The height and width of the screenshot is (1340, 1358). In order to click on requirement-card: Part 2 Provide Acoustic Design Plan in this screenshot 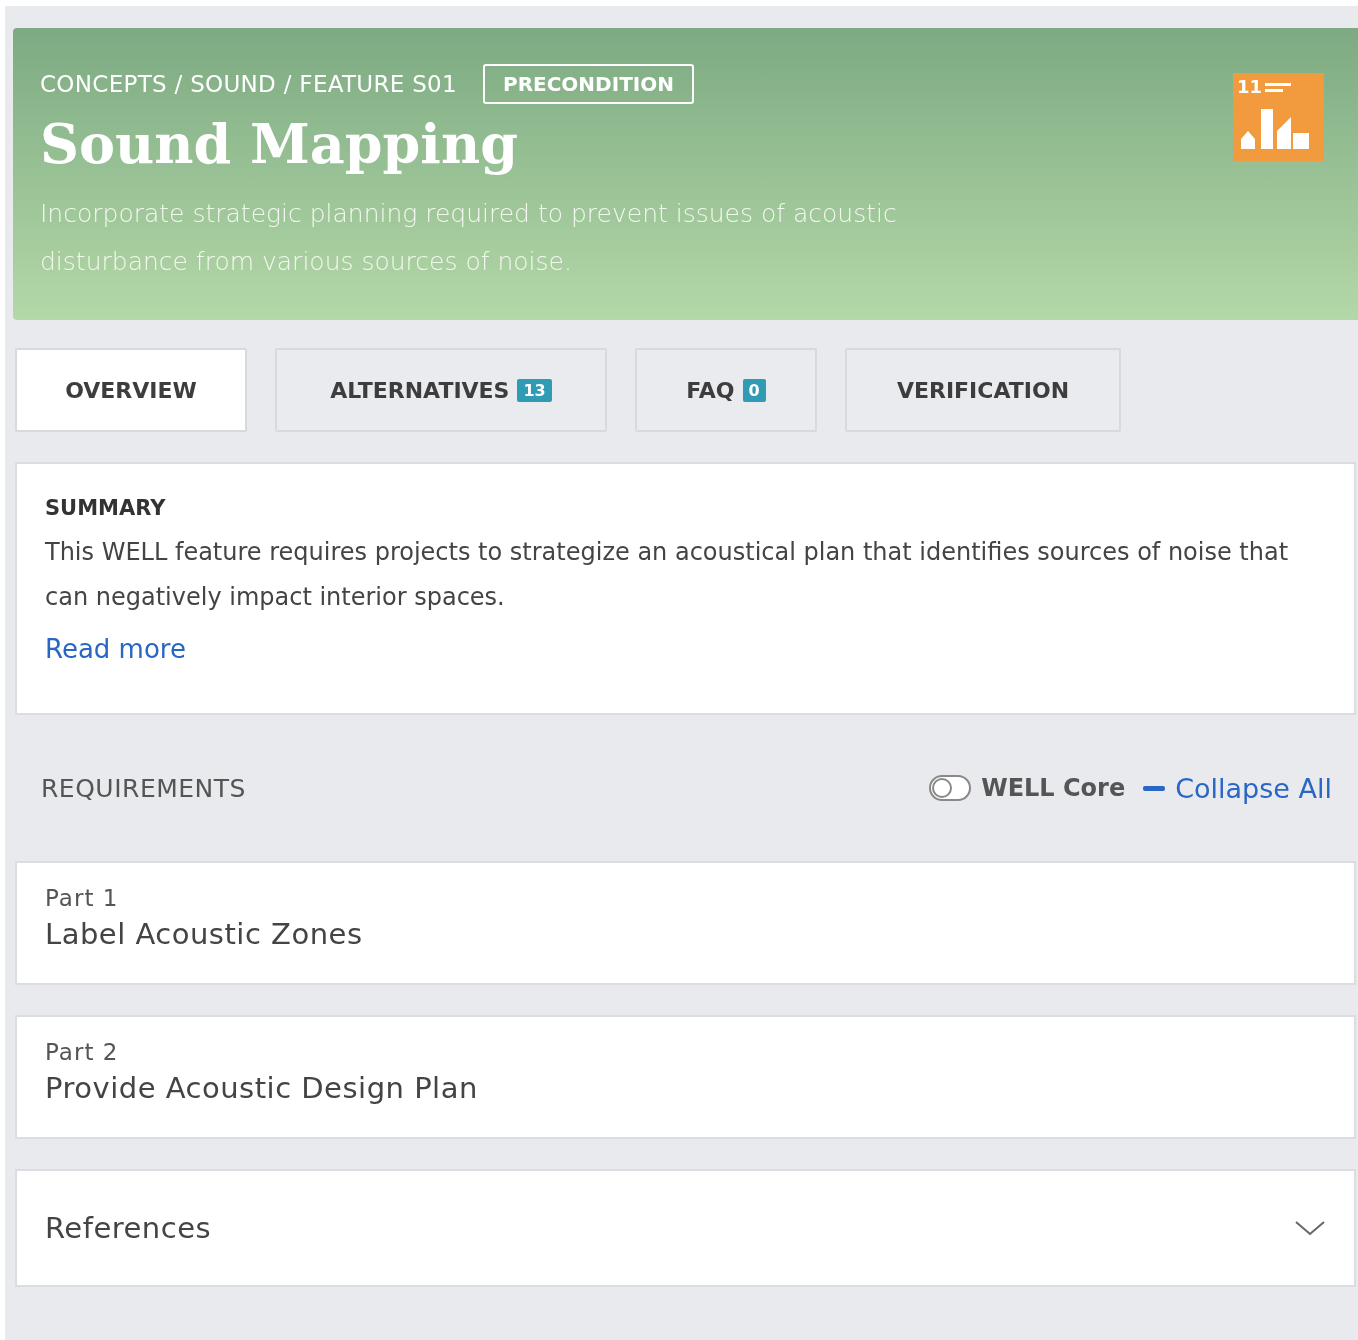, I will do `click(685, 1077)`.